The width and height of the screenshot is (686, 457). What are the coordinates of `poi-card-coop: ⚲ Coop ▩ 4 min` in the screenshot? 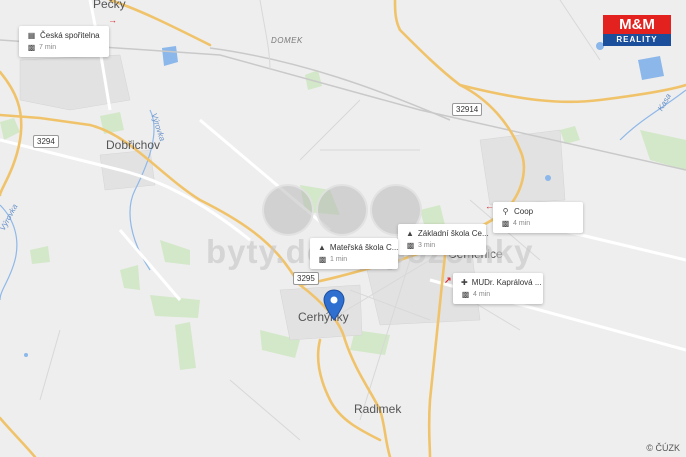 It's located at (538, 217).